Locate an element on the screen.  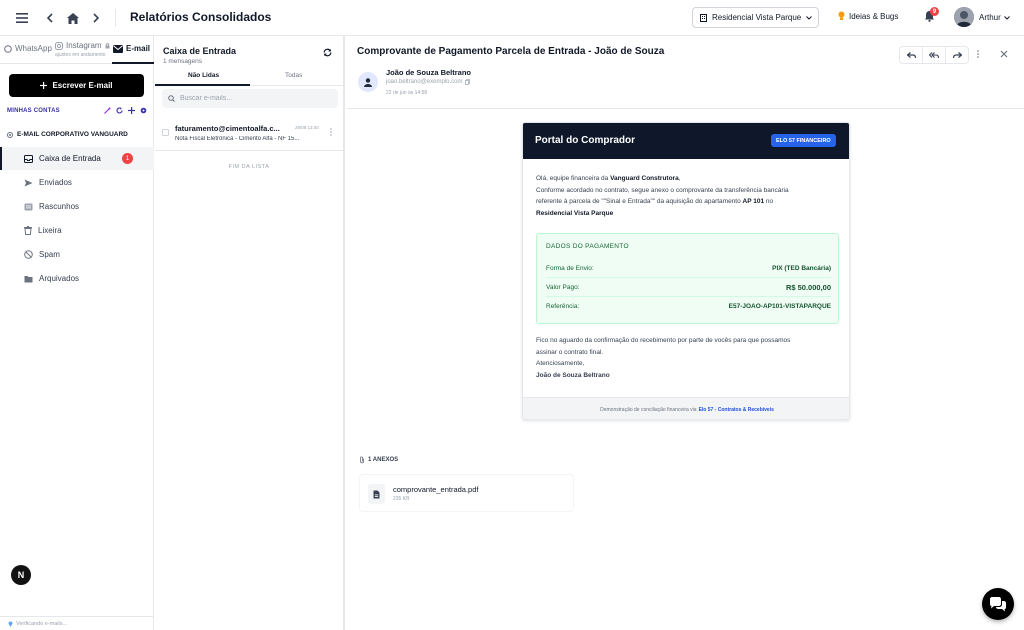
forward-icon is located at coordinates (957, 55).